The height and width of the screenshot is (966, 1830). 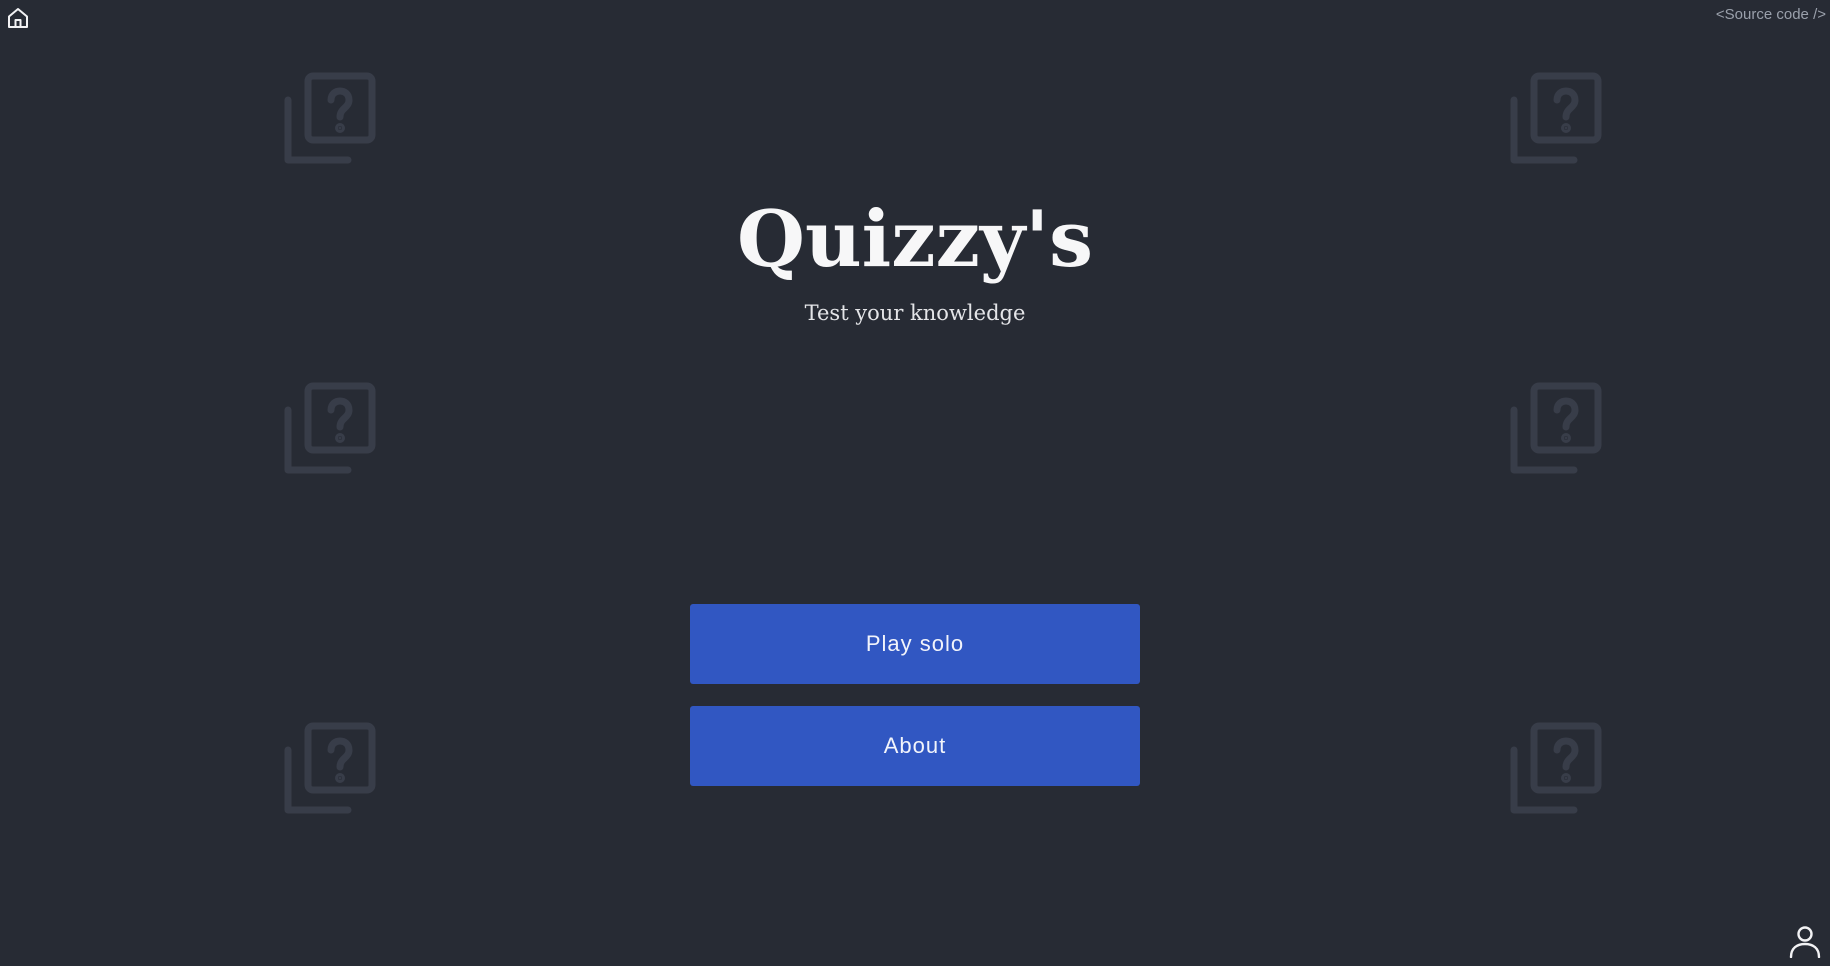 I want to click on source-code-link: <Source code />, so click(x=1771, y=14).